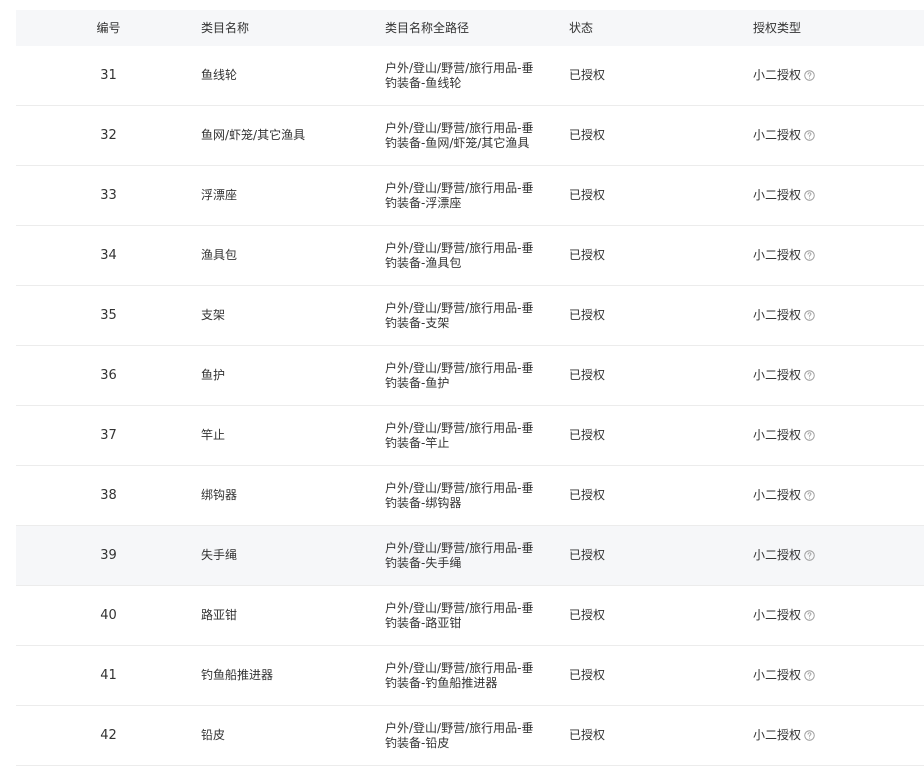  I want to click on table-row: 42 铅皮 户外/登山/野营/旅行用品-垂钓装备-铅皮 已授权 小二授权, so click(470, 736).